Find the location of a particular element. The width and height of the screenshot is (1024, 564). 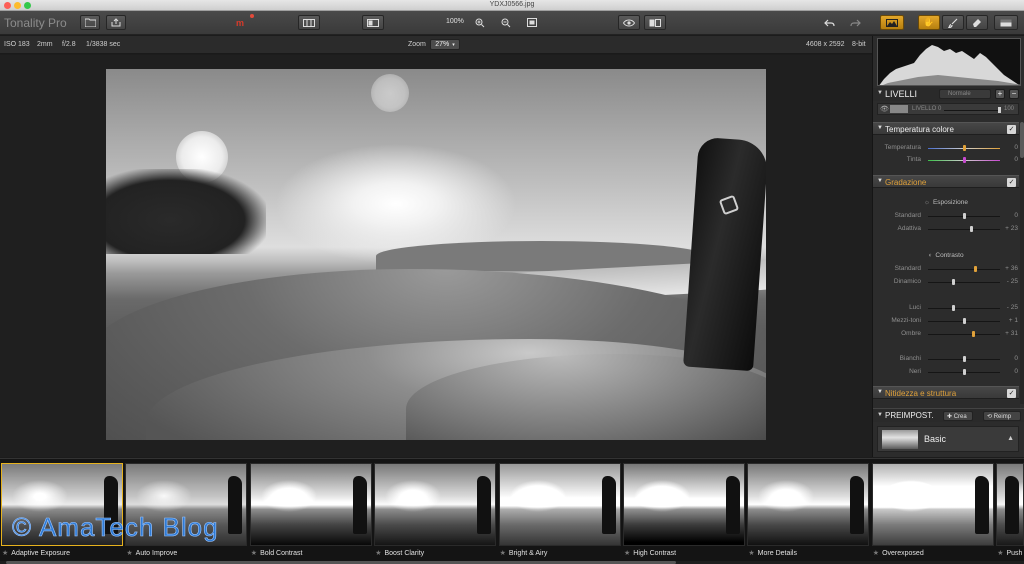

exposure-slider-row: Adattiva + 23 is located at coordinates (946, 229).